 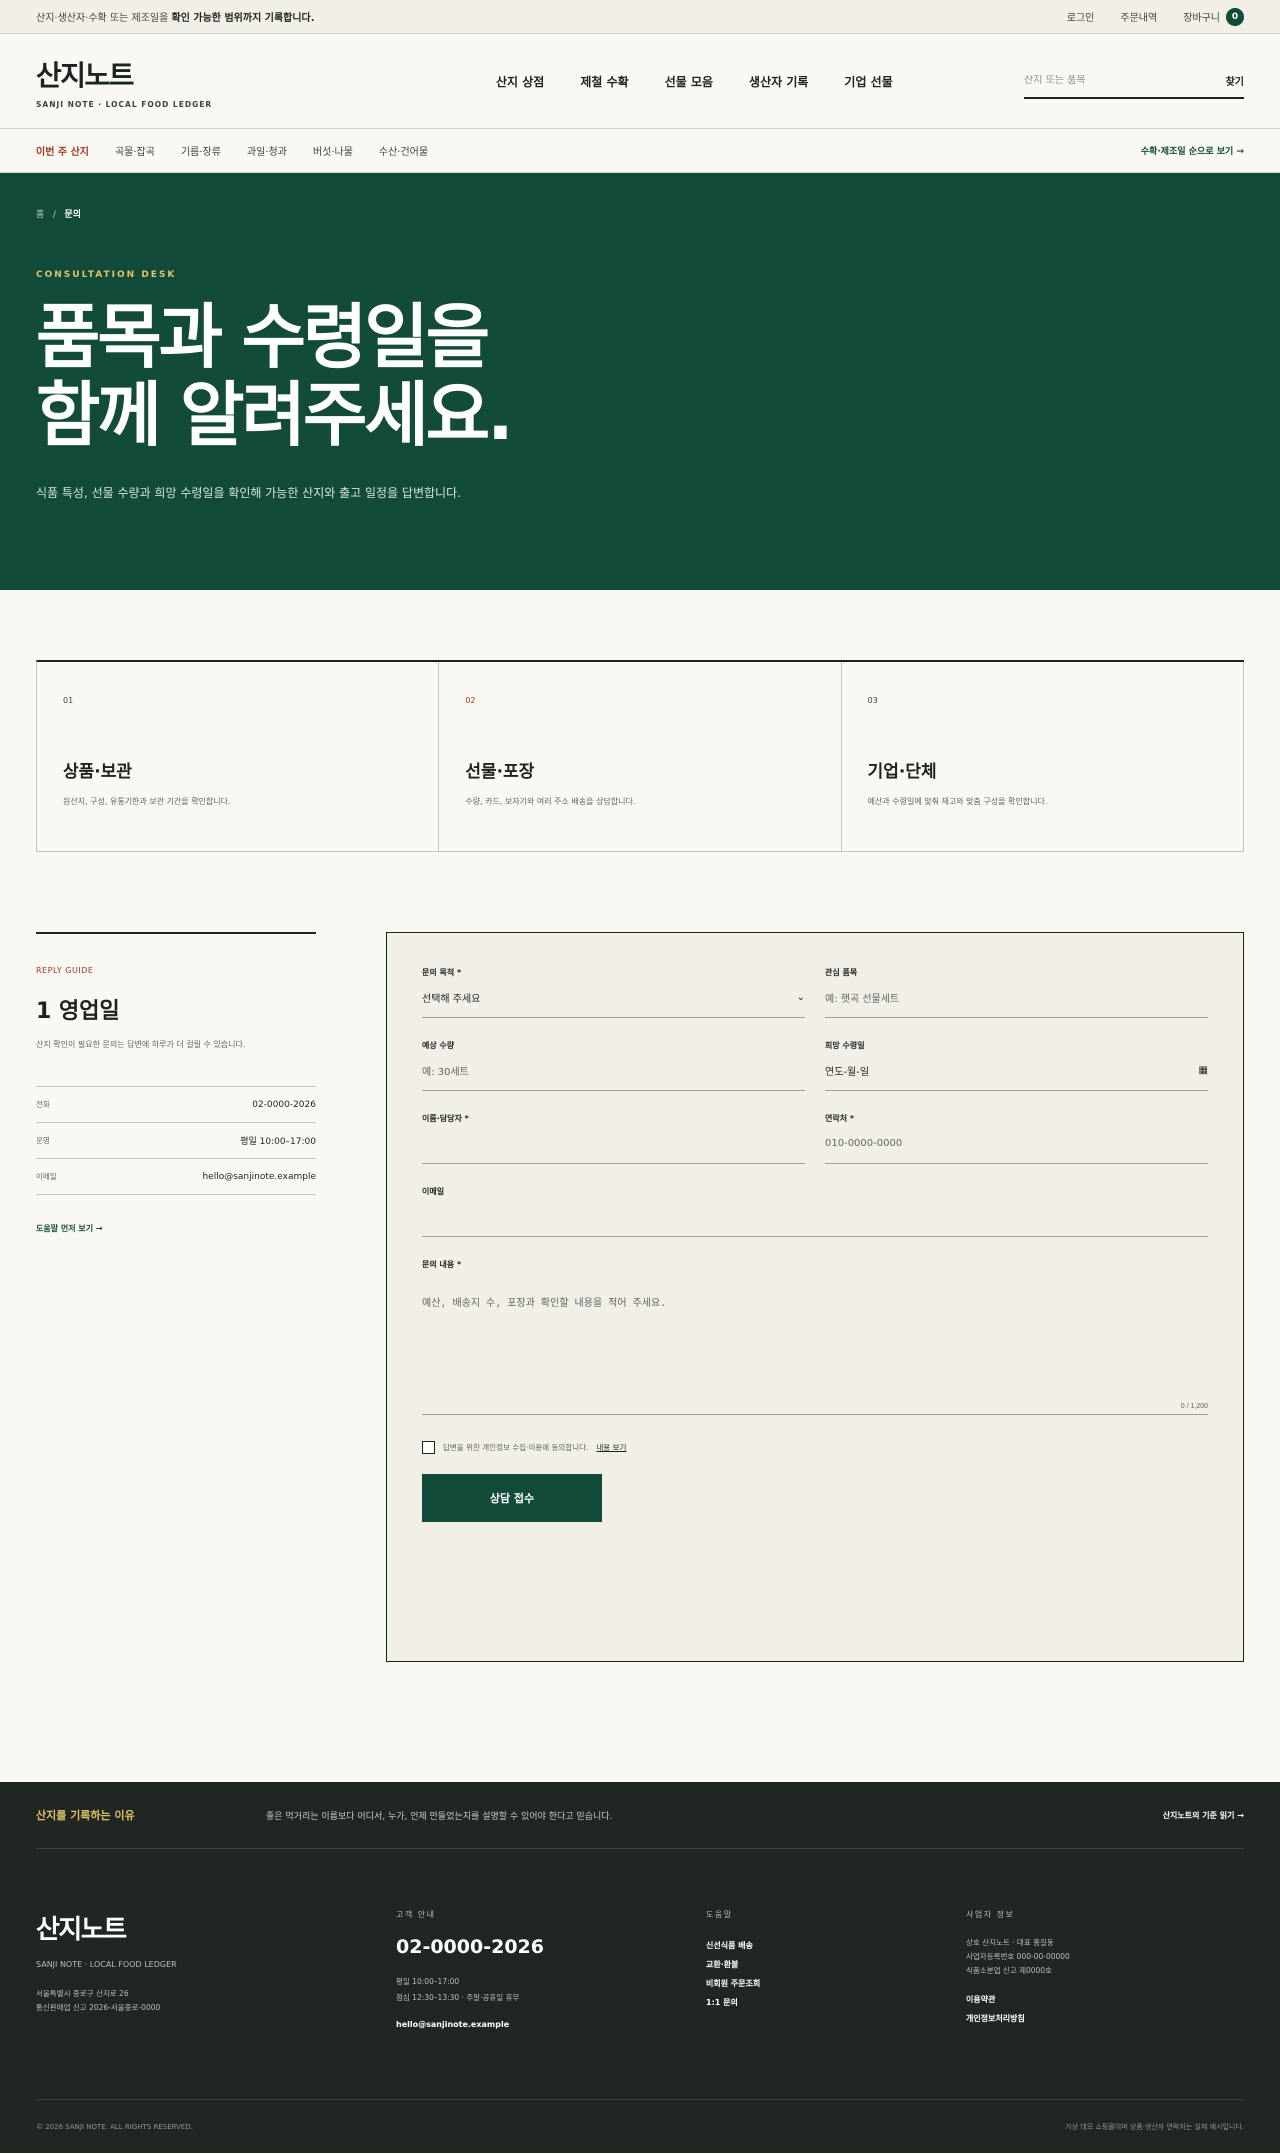 I want to click on card-description: 예산과 수령일에 맞춰 재고와 맞춤 구성을 확인합니다., so click(x=957, y=801).